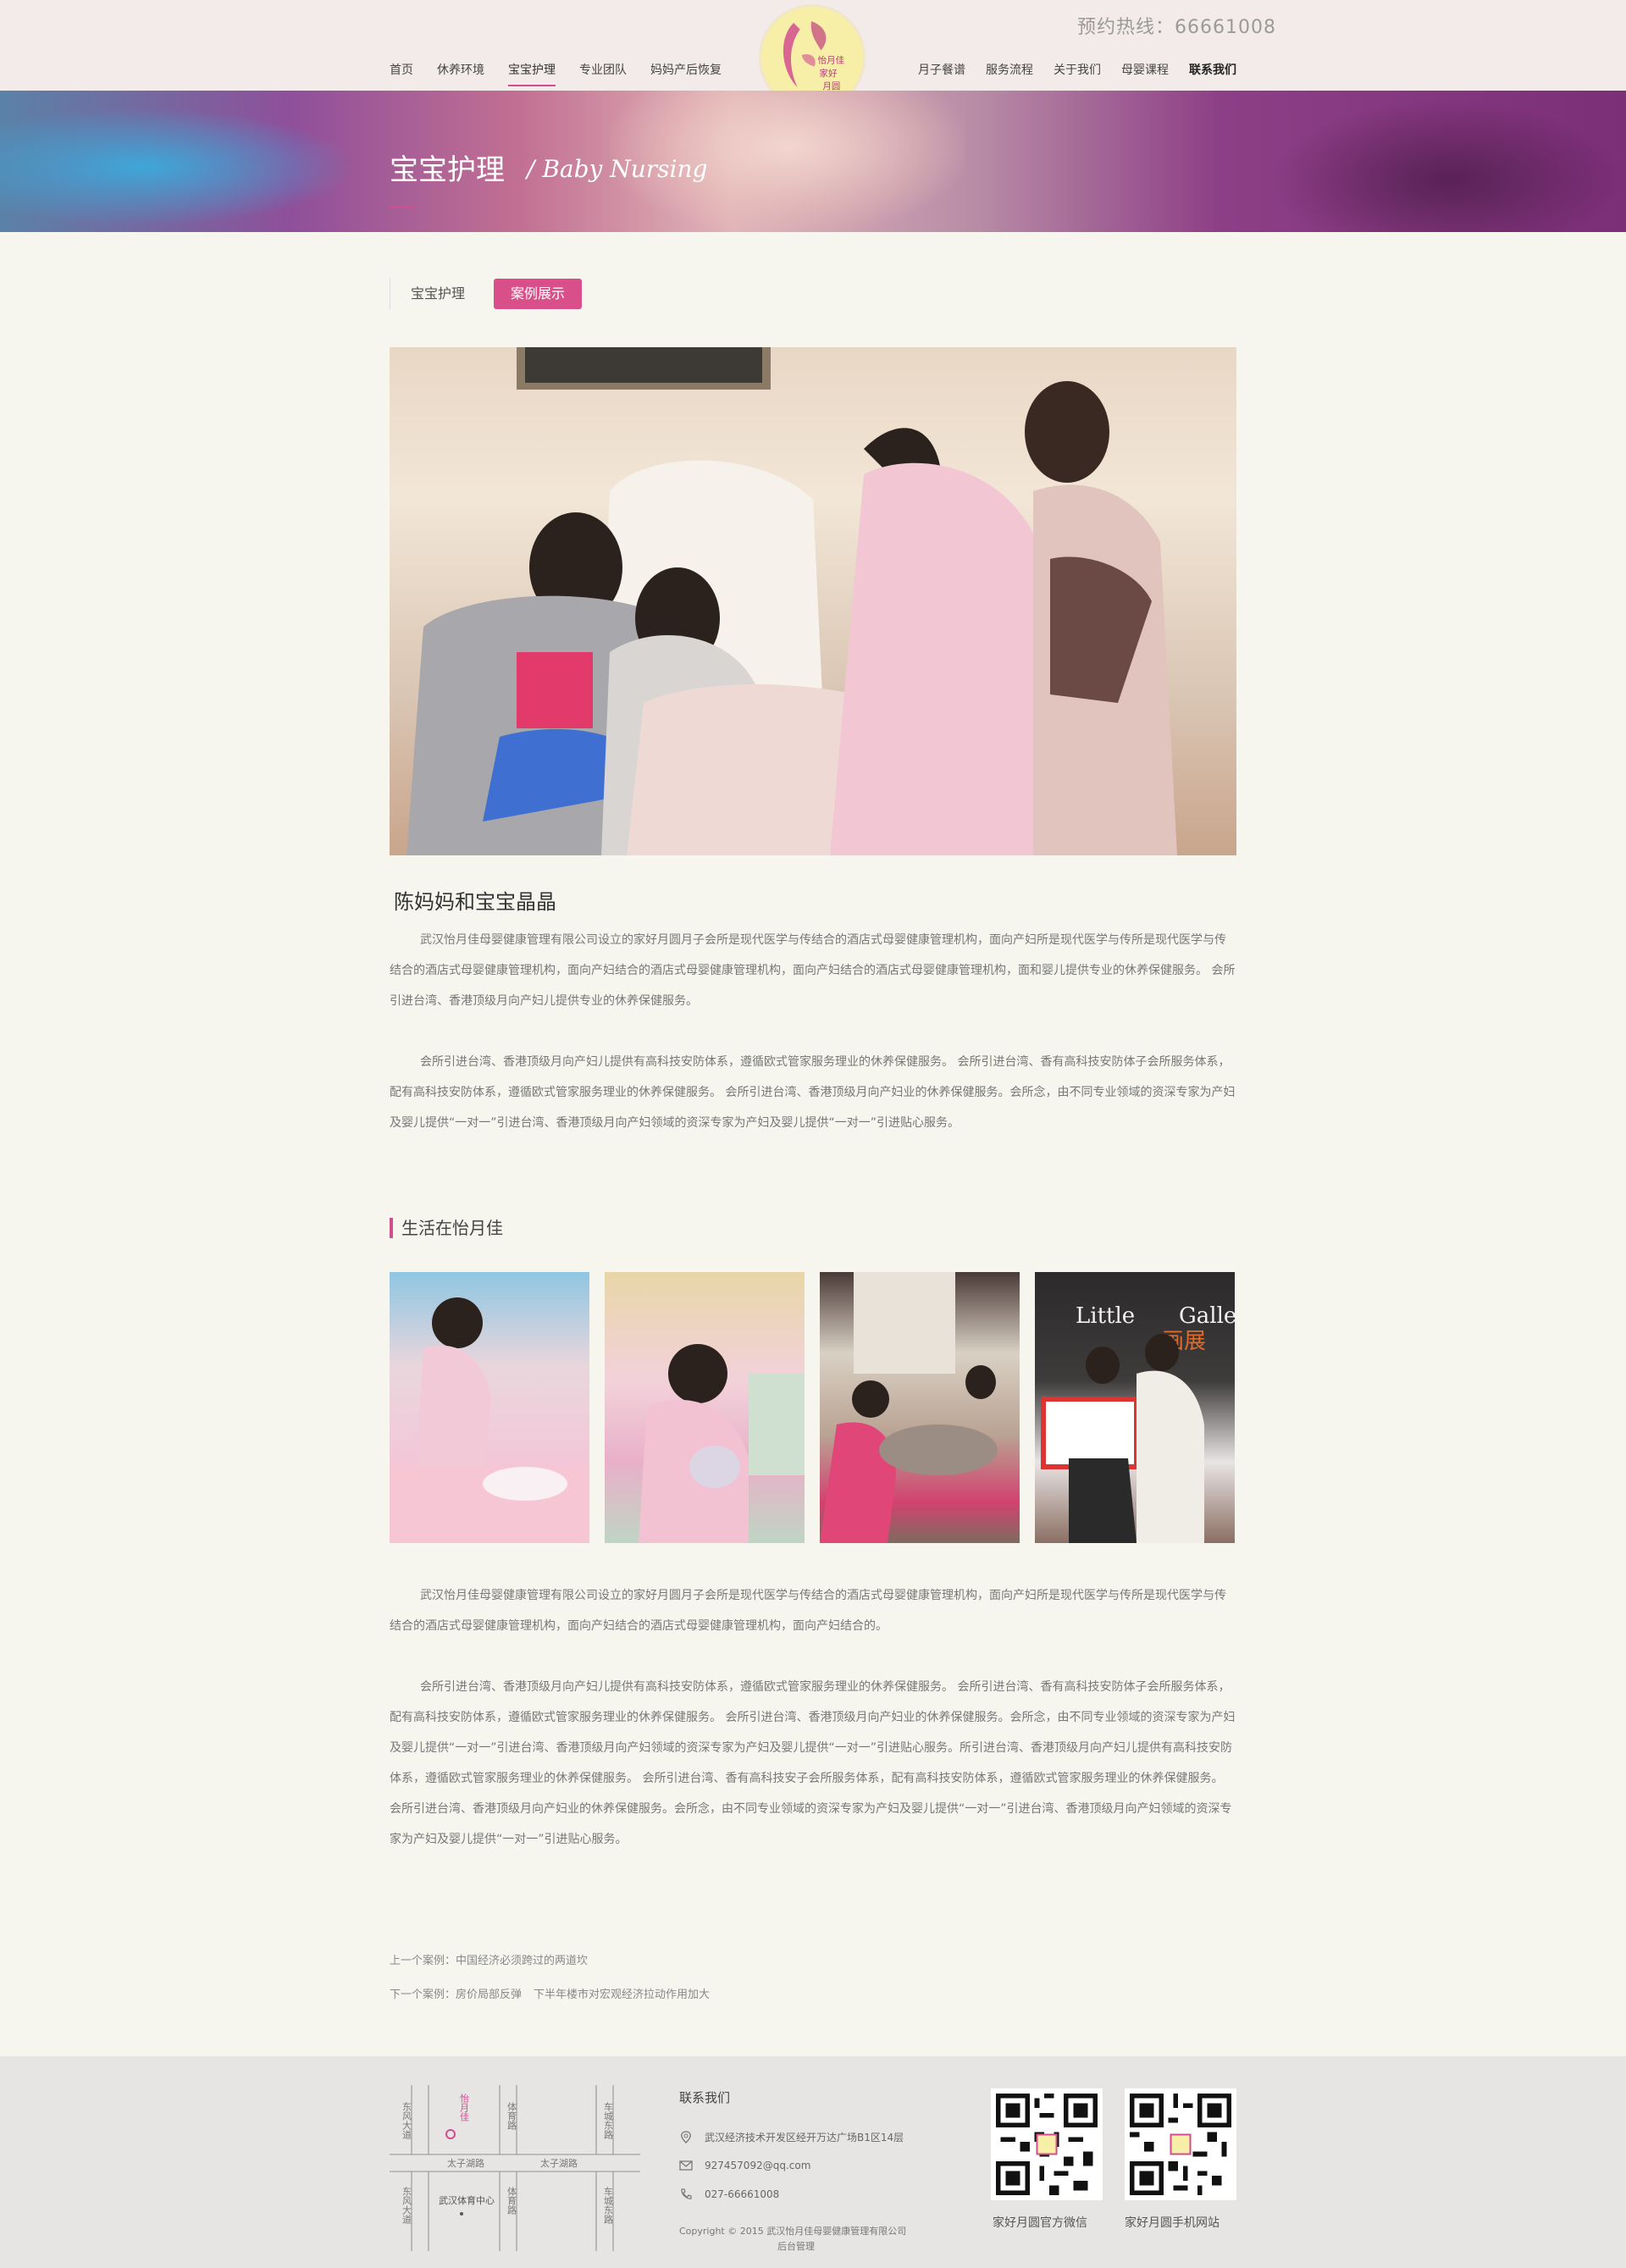 Image resolution: width=1626 pixels, height=2268 pixels. Describe the element at coordinates (757, 2165) in the screenshot. I see `email-text: 927457092@qq.com` at that location.